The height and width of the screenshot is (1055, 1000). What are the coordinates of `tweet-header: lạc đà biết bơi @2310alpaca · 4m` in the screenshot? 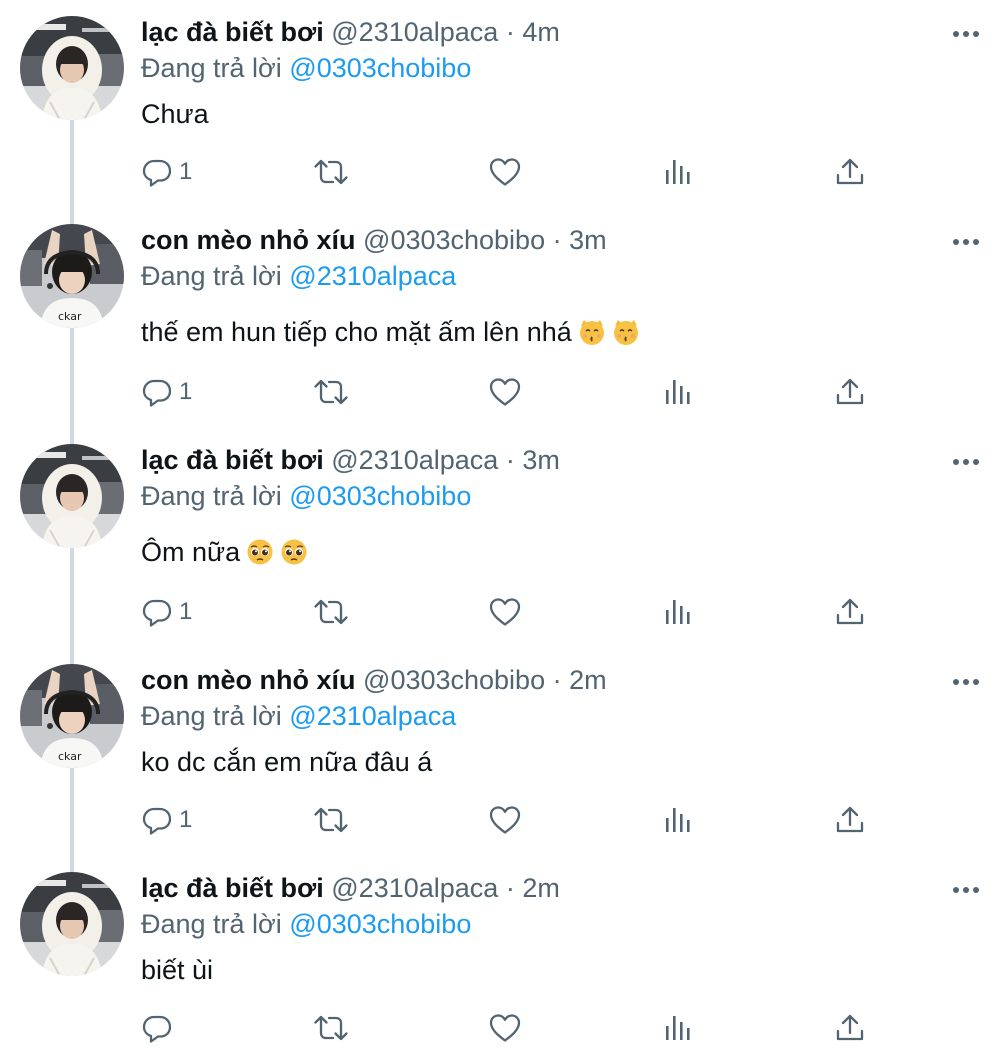 It's located at (350, 32).